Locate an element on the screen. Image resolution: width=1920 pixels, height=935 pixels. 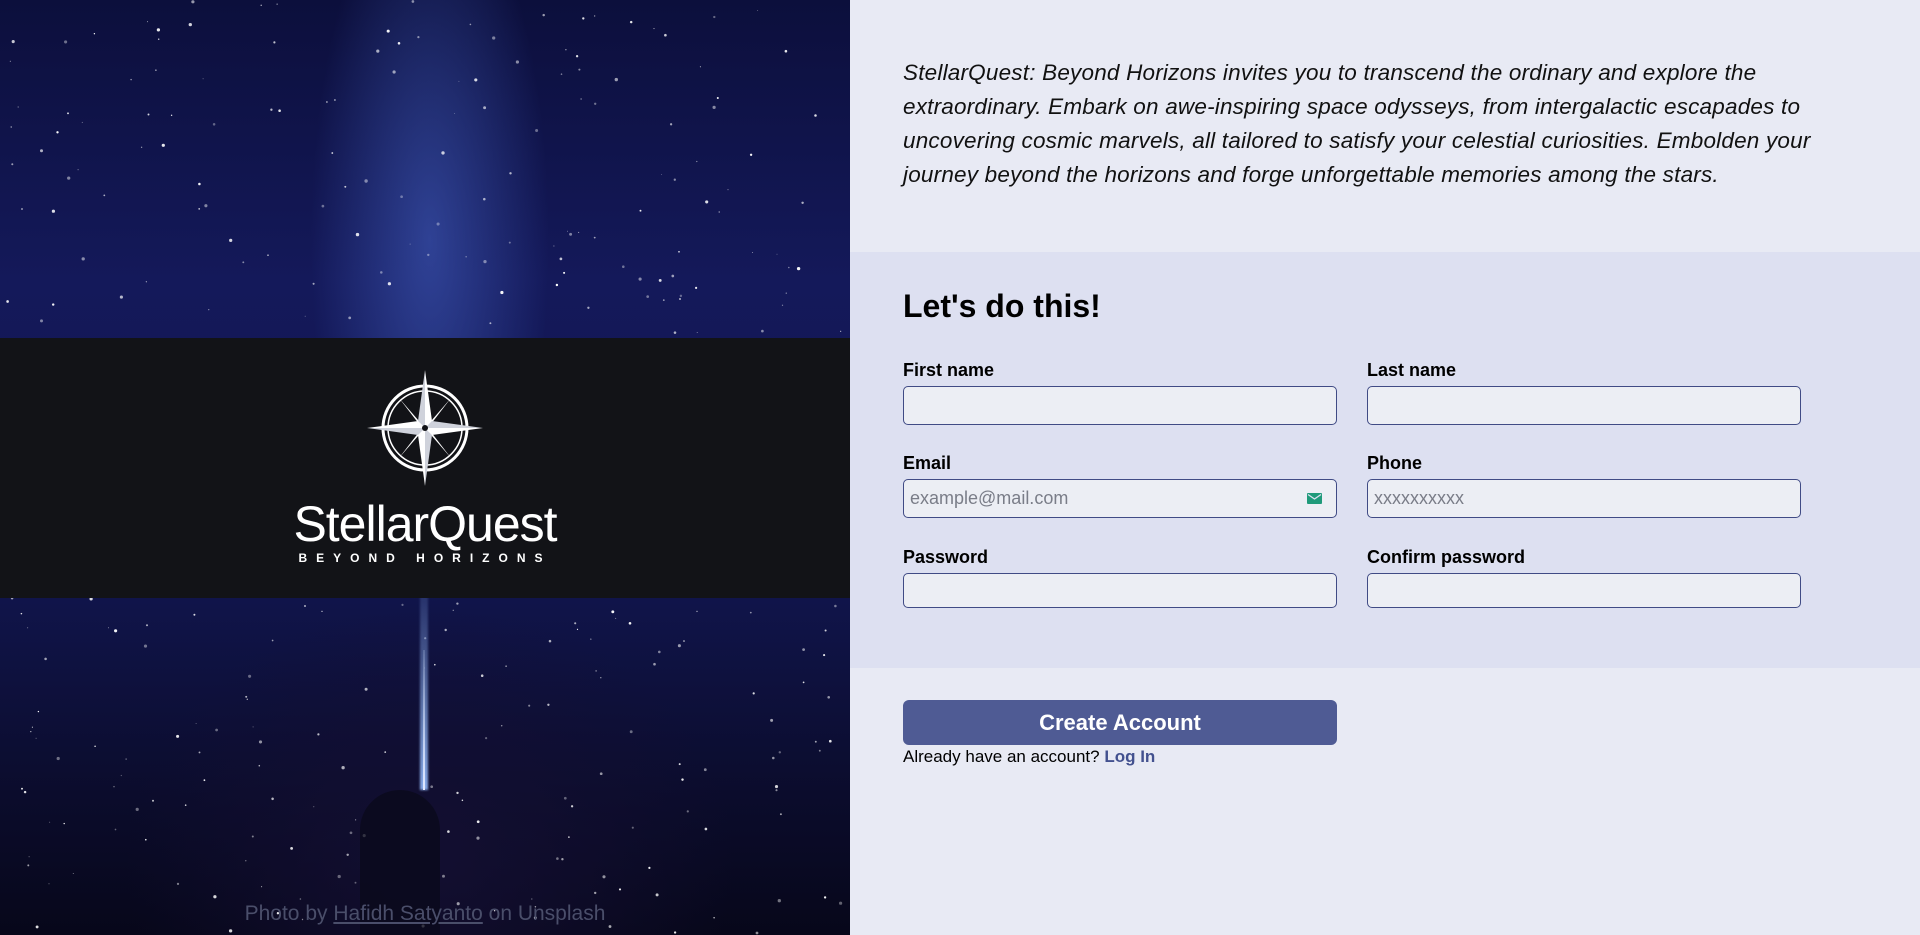
phone-group: Phone is located at coordinates (1584, 485).